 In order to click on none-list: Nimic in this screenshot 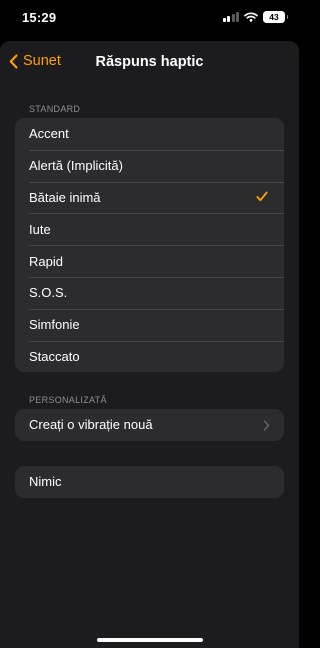, I will do `click(149, 482)`.